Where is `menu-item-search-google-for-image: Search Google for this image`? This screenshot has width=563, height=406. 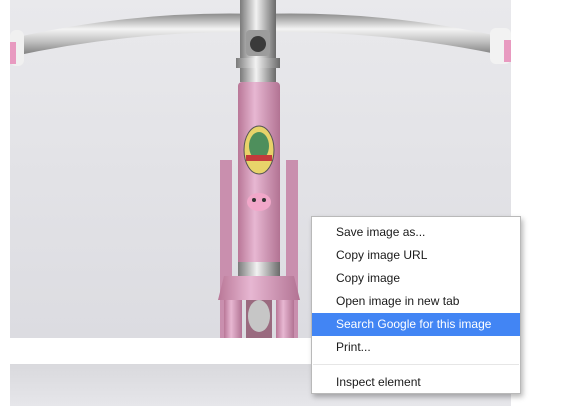
menu-item-search-google-for-image: Search Google for this image is located at coordinates (416, 324).